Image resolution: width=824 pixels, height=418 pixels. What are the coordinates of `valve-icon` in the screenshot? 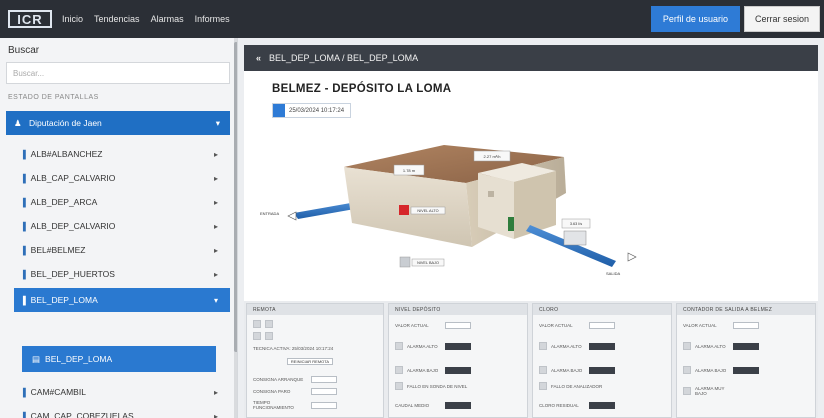 It's located at (575, 238).